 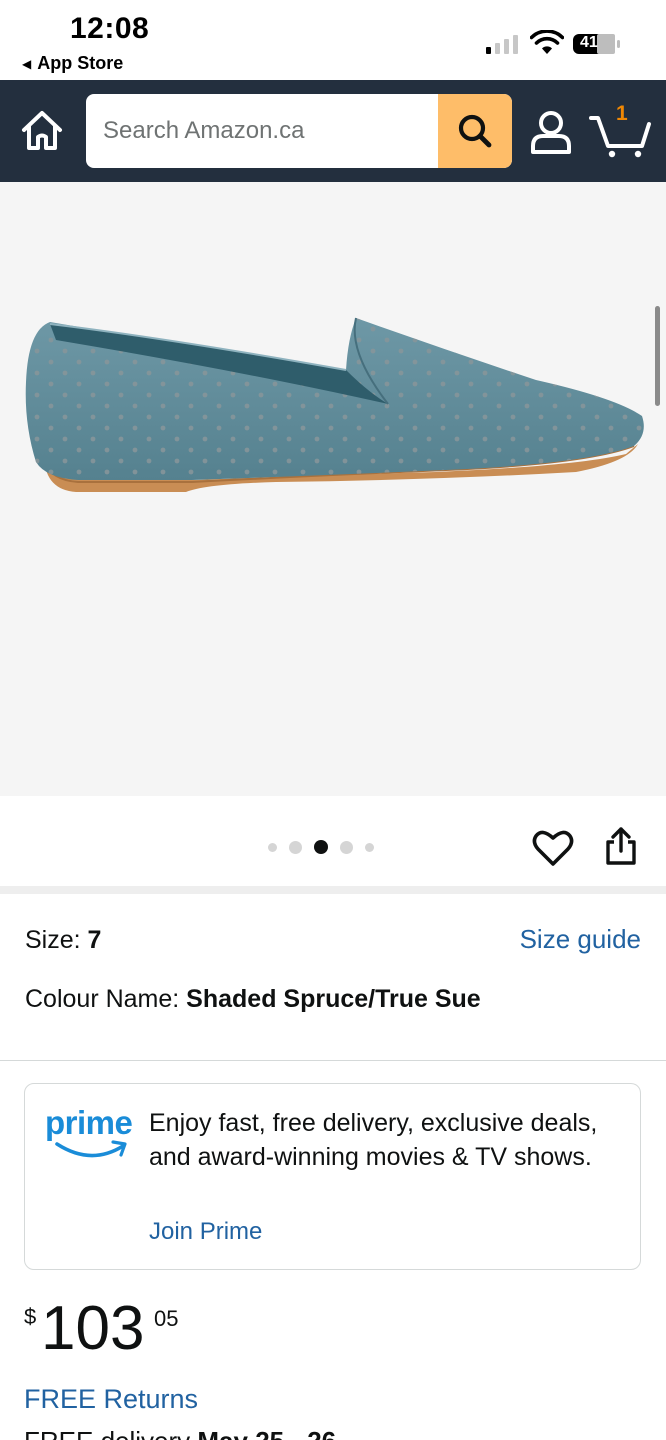 What do you see at coordinates (266, 1433) in the screenshot?
I see `delivery-date: May 25 - 26` at bounding box center [266, 1433].